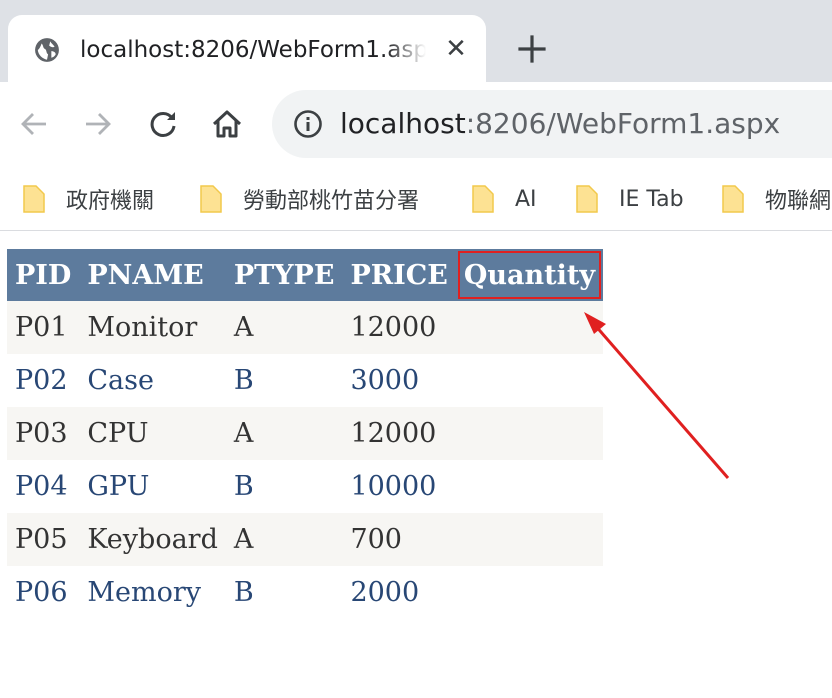  Describe the element at coordinates (43, 380) in the screenshot. I see `cell-pid: P02` at that location.